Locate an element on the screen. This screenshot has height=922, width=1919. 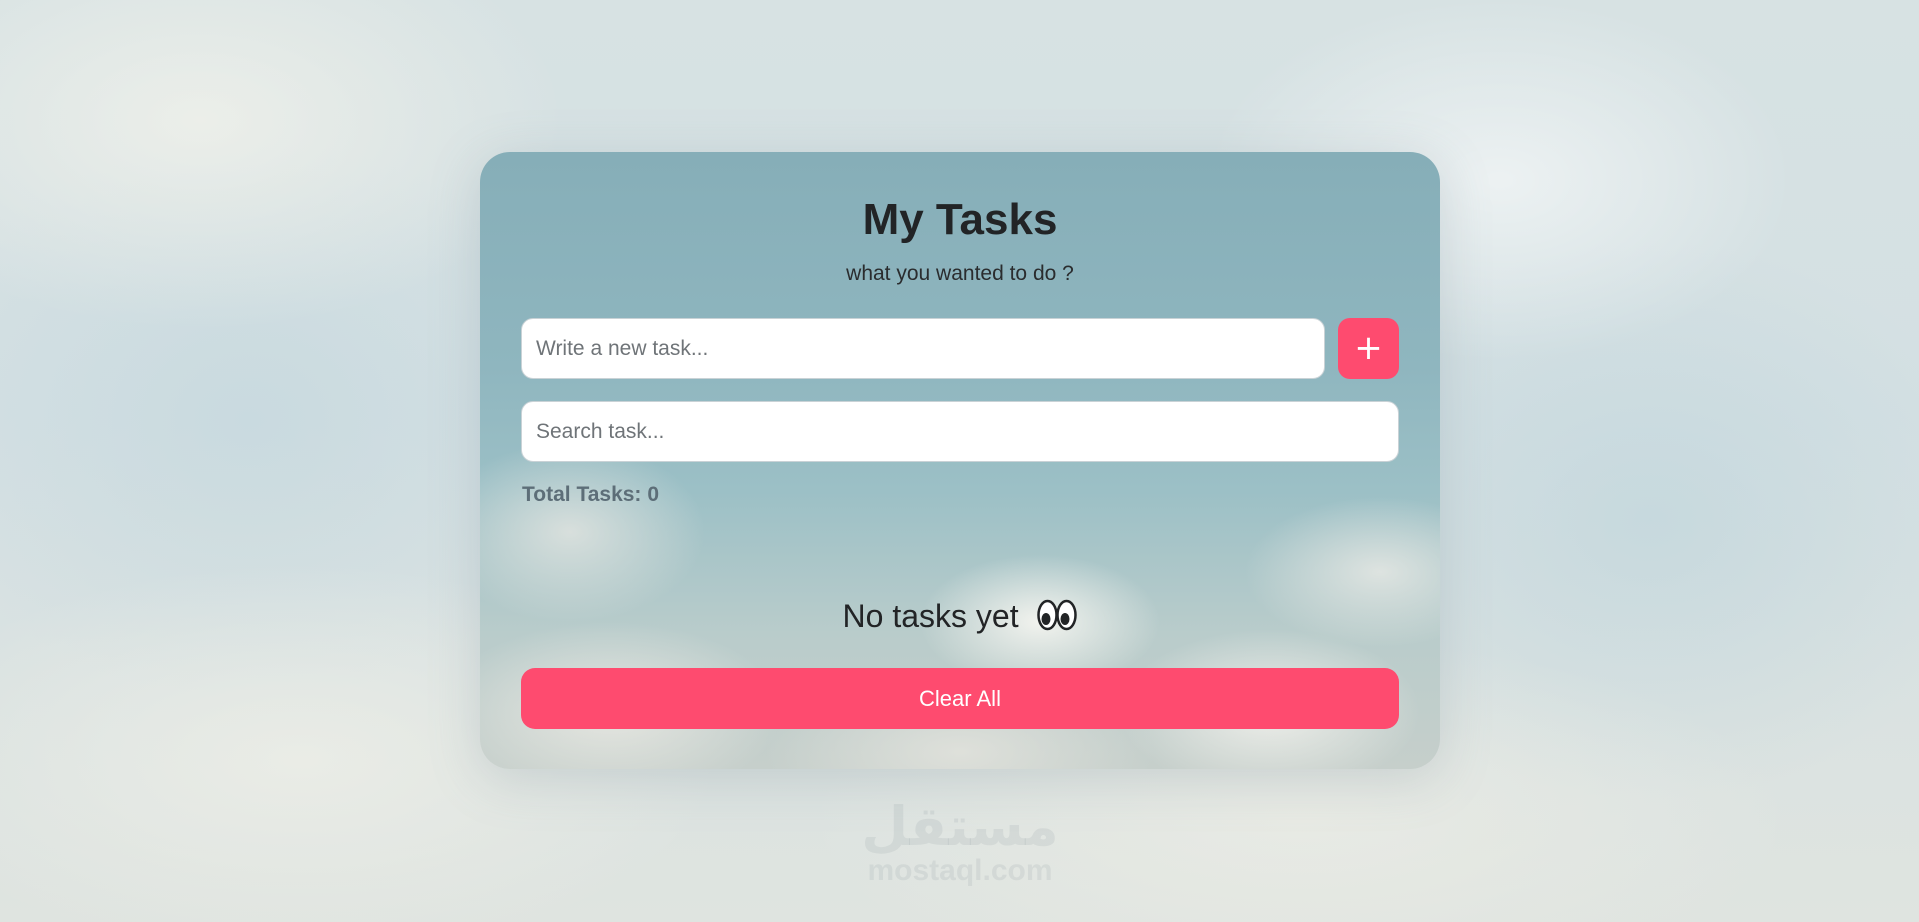
watermark: مستقل mostaql.com is located at coordinates (960, 844).